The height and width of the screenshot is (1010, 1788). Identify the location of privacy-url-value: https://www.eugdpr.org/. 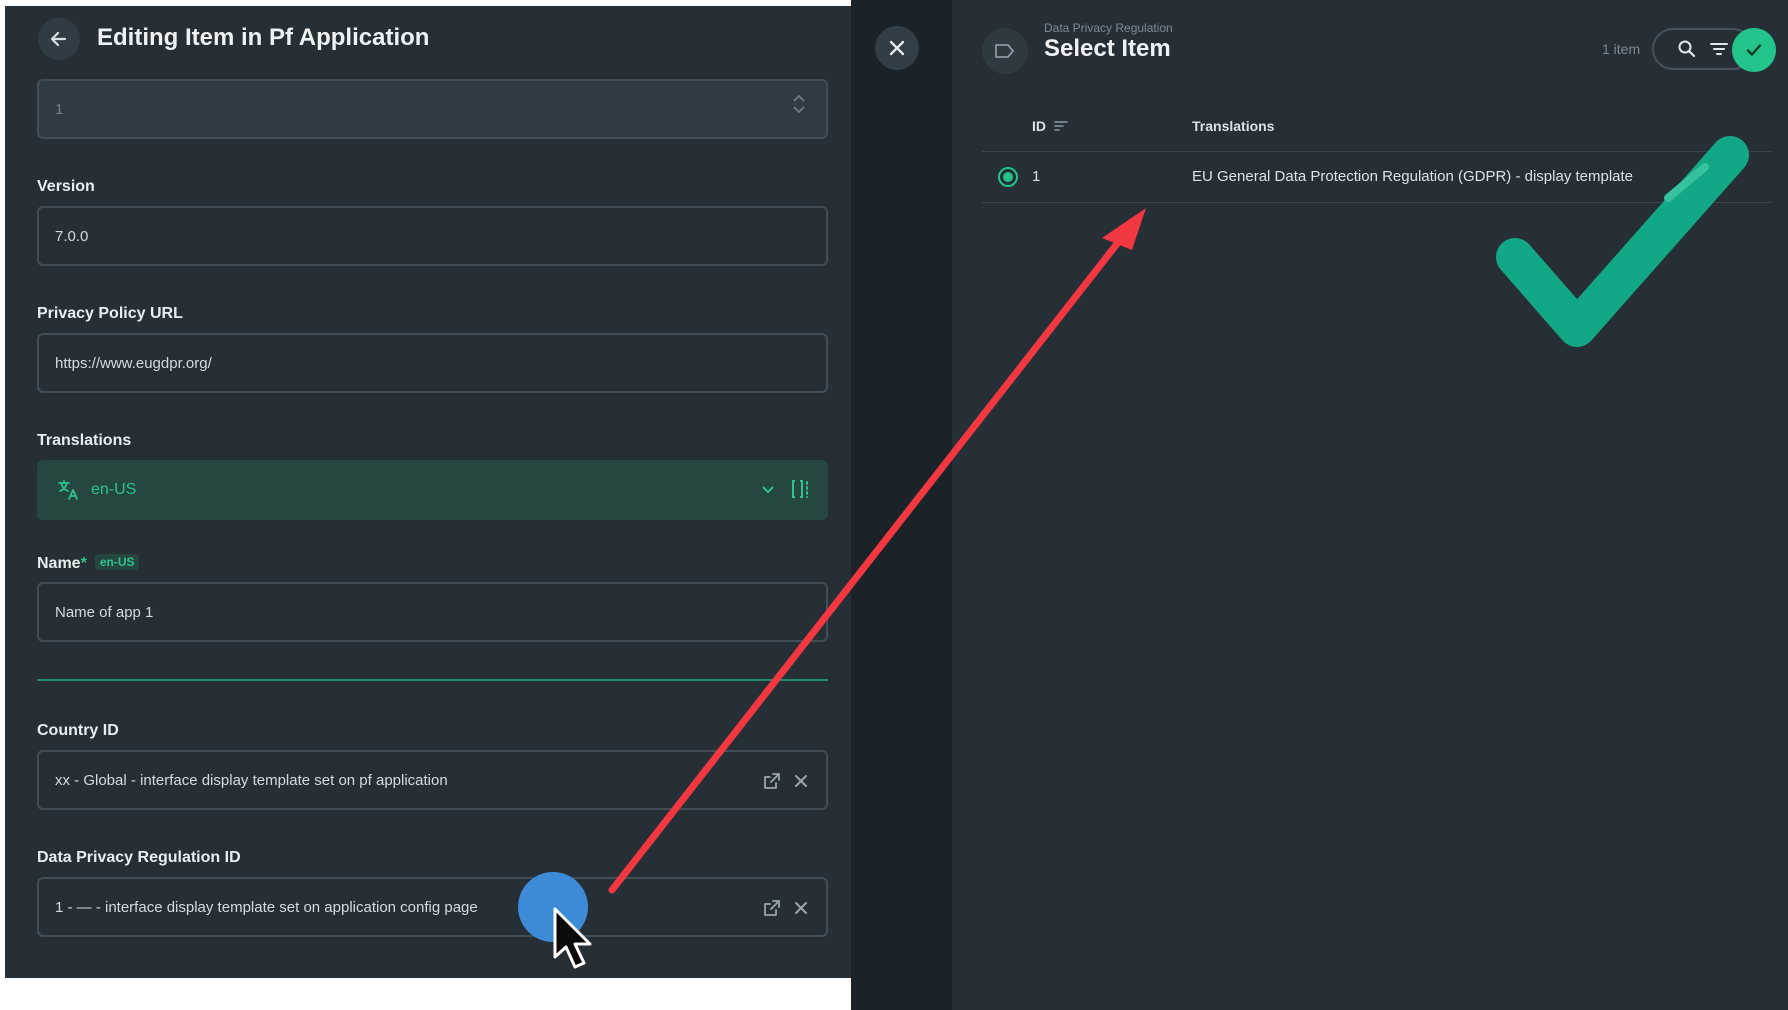
(133, 363).